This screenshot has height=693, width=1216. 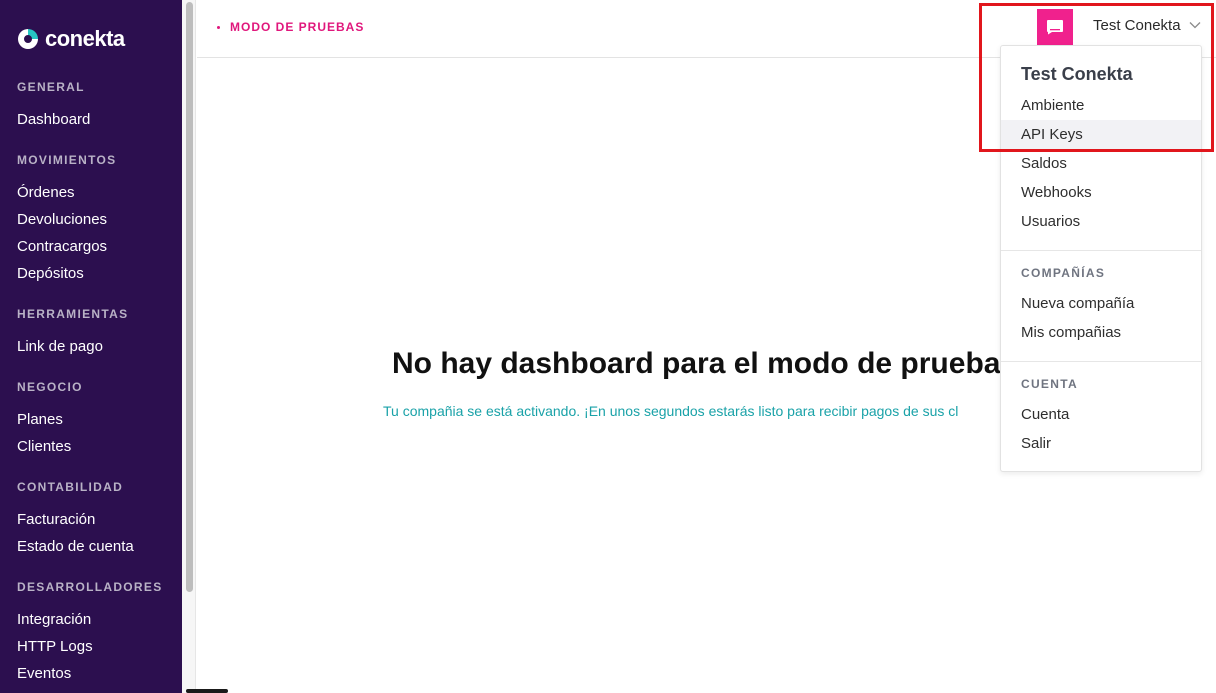 I want to click on menu-item-cuenta: Cuenta, so click(x=1101, y=414).